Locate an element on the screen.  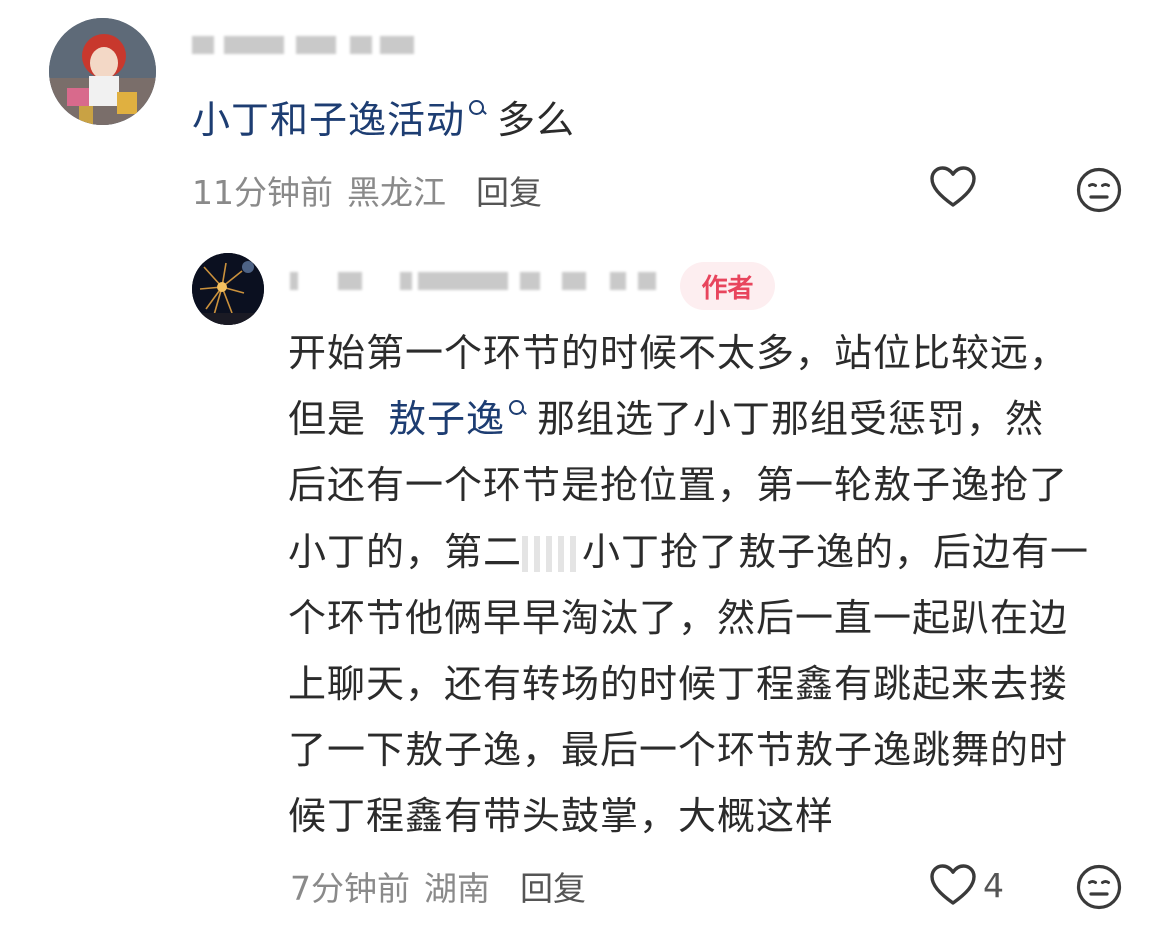
mention-link: 小丁和子逸活动 is located at coordinates (328, 120).